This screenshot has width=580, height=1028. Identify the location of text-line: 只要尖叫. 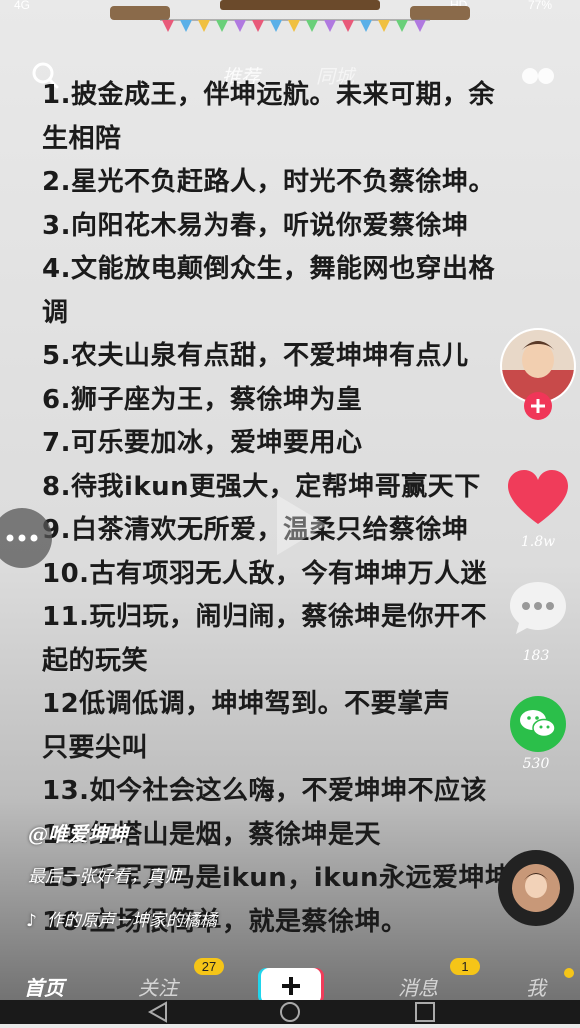
(95, 747).